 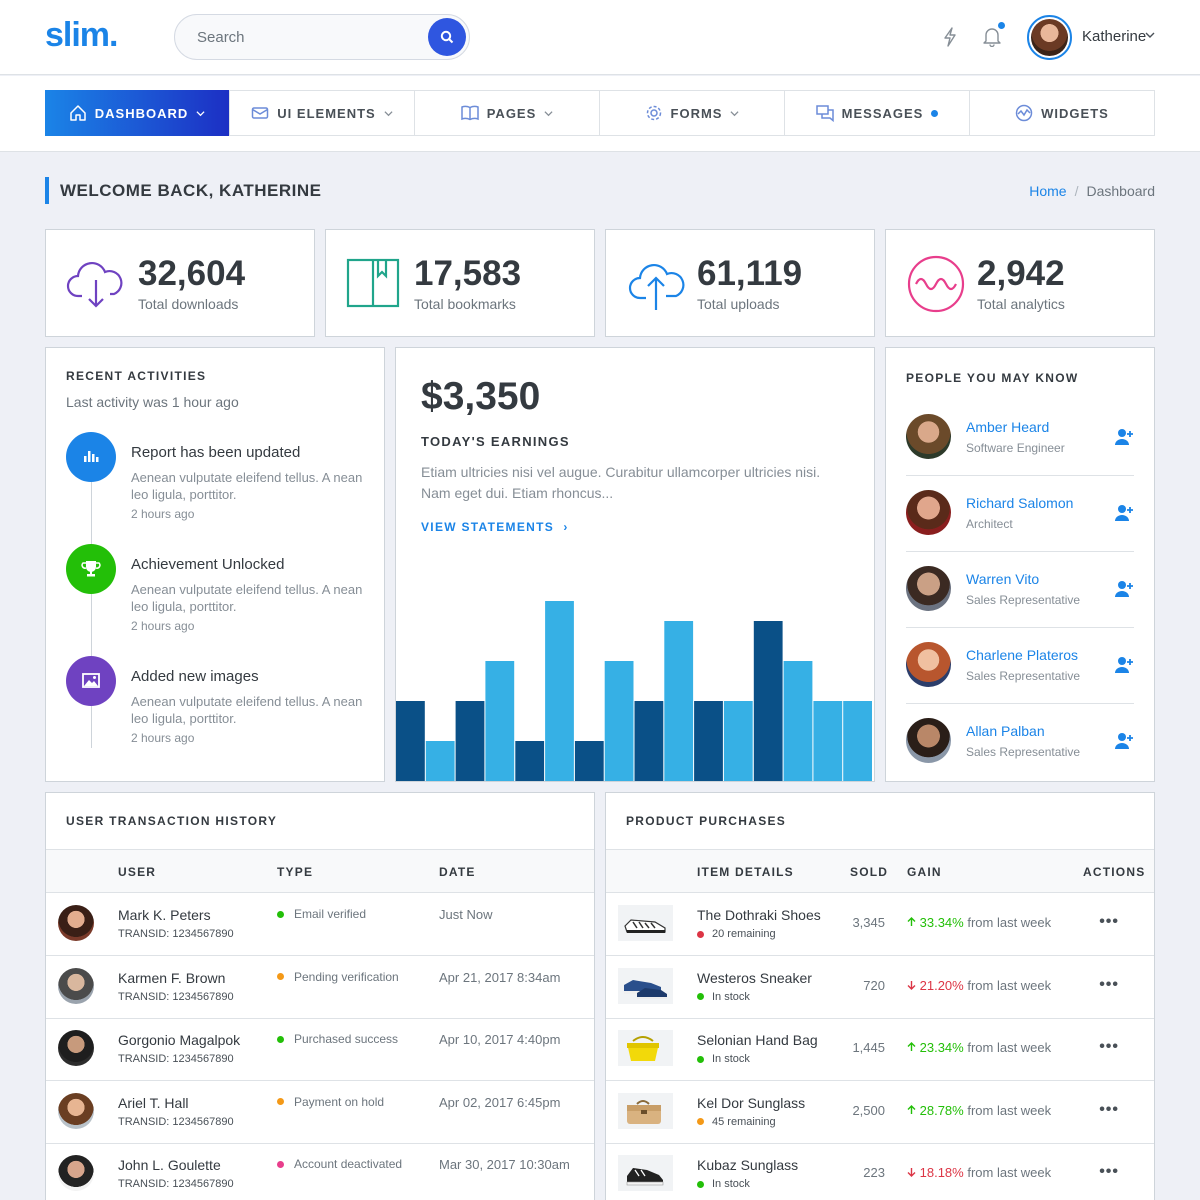 I want to click on nav-item-ui-elements: UI ELEMENTS, so click(x=322, y=113).